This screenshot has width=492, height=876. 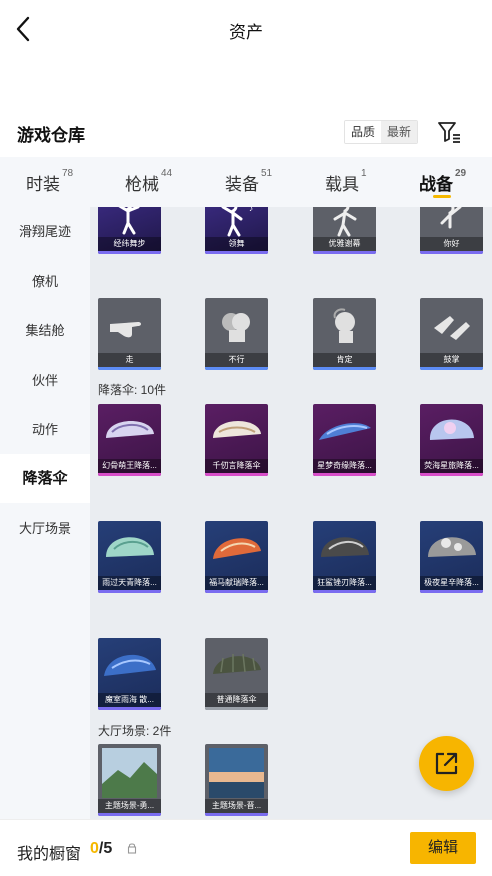 What do you see at coordinates (246, 32) in the screenshot?
I see `page-title: 资产` at bounding box center [246, 32].